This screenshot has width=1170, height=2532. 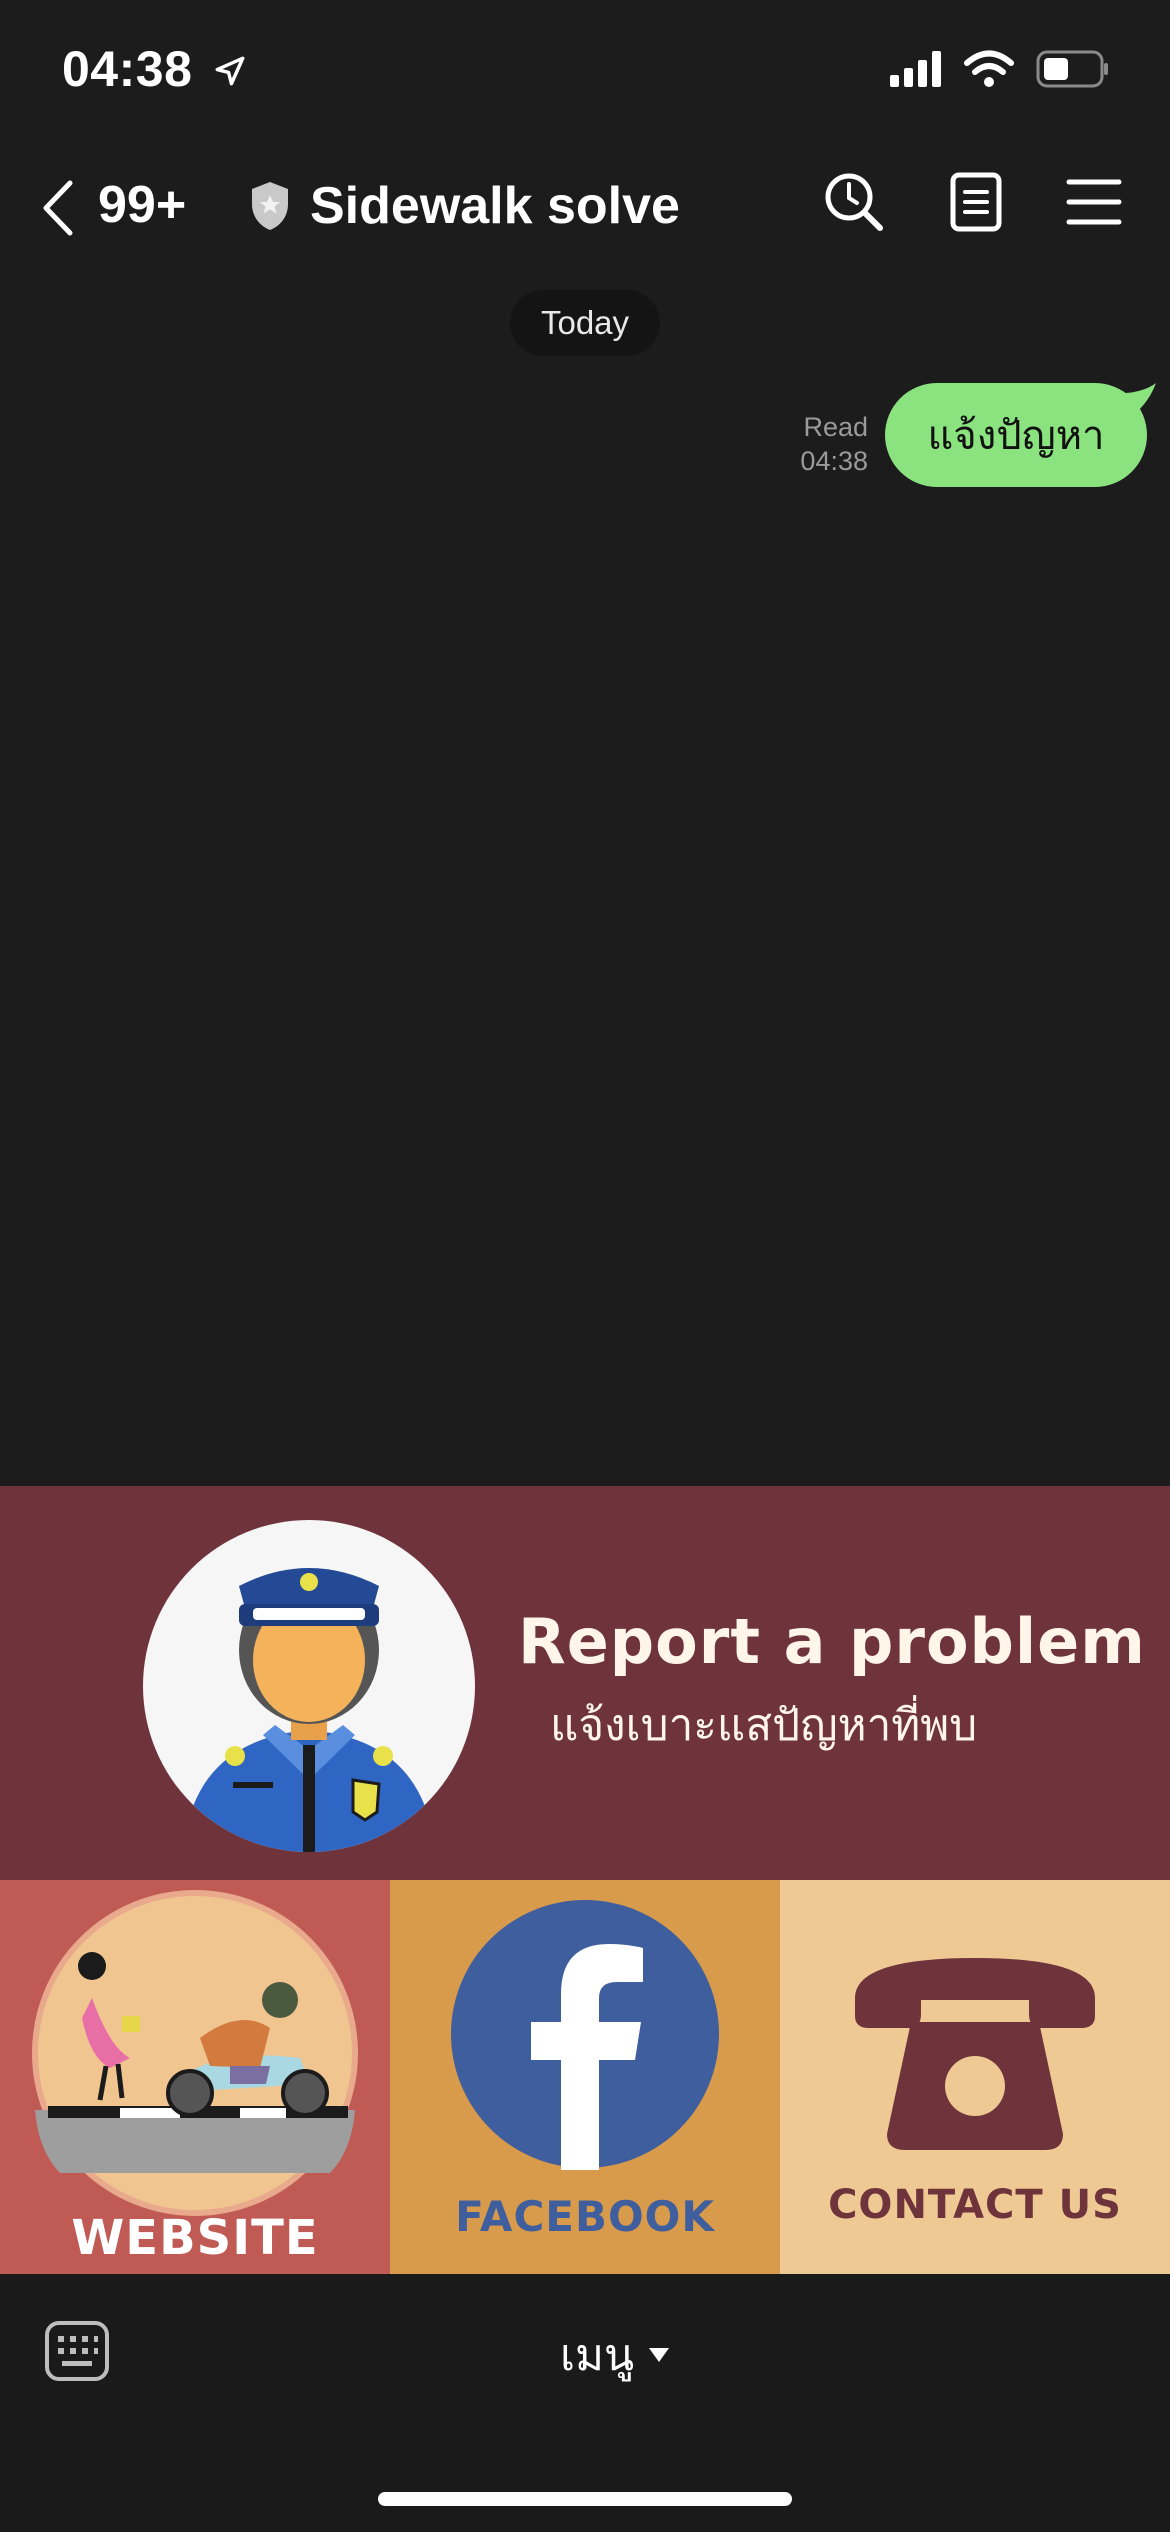 I want to click on message-bubble: แจ้งปัญหา, so click(x=1016, y=435).